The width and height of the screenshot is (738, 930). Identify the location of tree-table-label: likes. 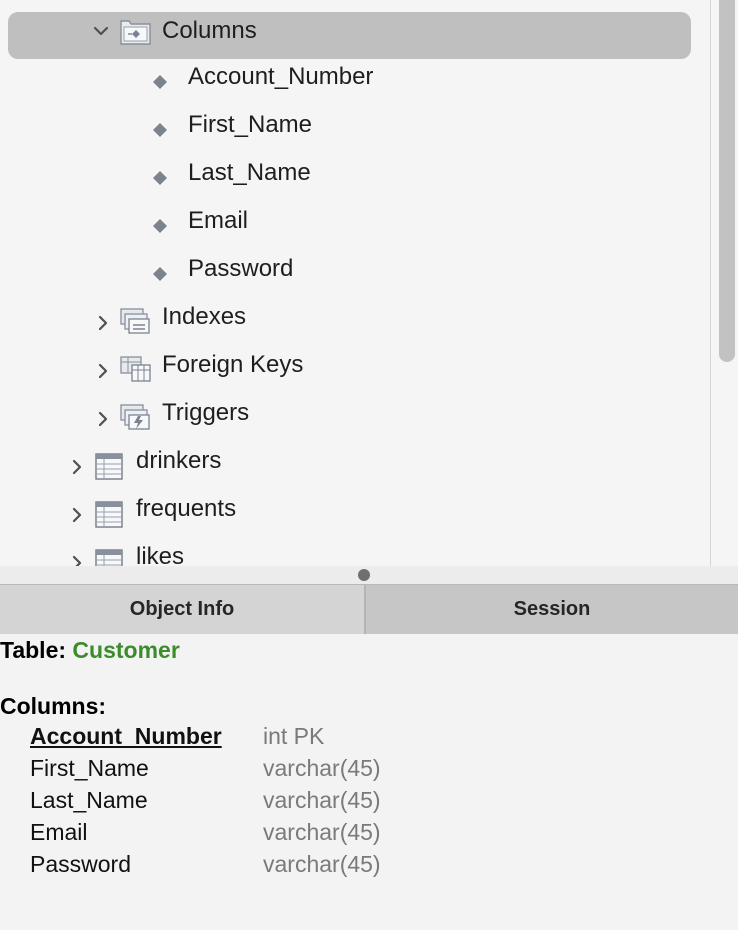
(160, 554).